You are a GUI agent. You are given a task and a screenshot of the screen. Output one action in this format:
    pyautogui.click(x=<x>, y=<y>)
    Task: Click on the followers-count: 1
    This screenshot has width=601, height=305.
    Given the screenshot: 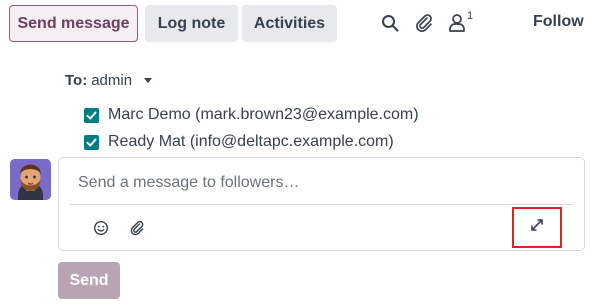 What is the action you would take?
    pyautogui.click(x=470, y=16)
    